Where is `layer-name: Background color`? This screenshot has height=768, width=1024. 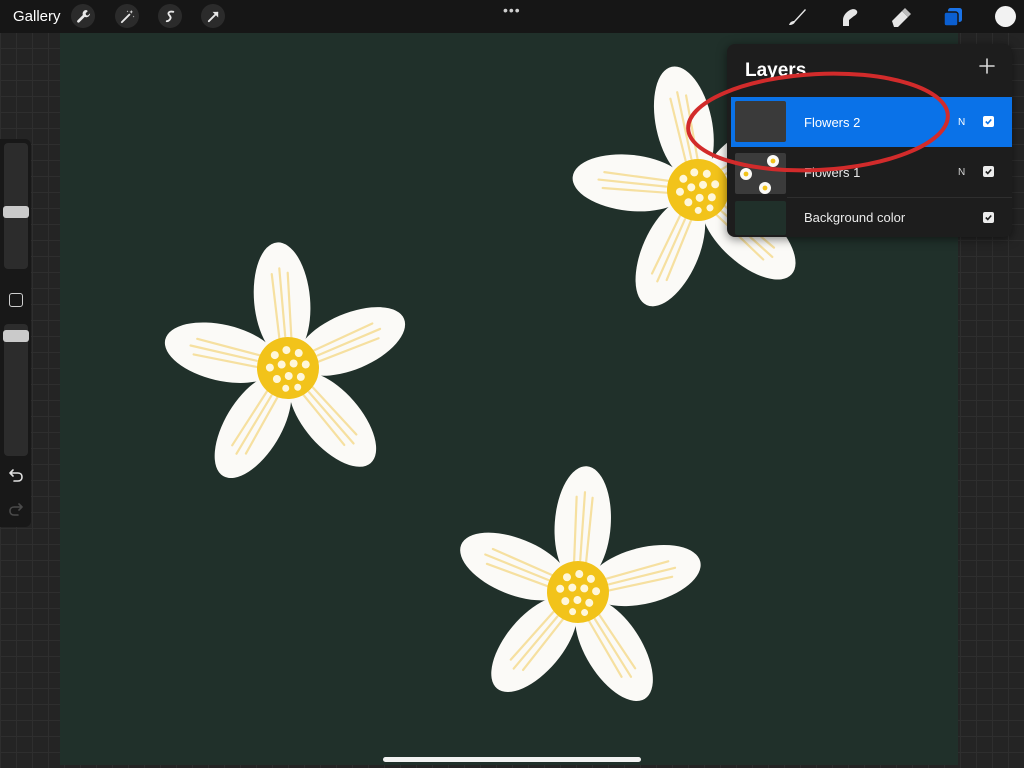 layer-name: Background color is located at coordinates (855, 217).